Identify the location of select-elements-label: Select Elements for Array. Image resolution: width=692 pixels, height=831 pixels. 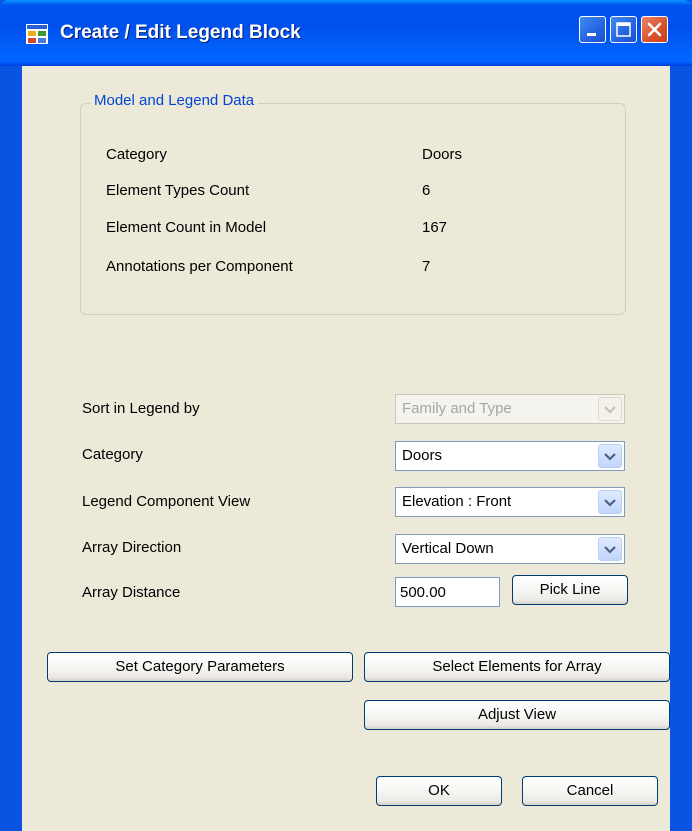
(517, 666).